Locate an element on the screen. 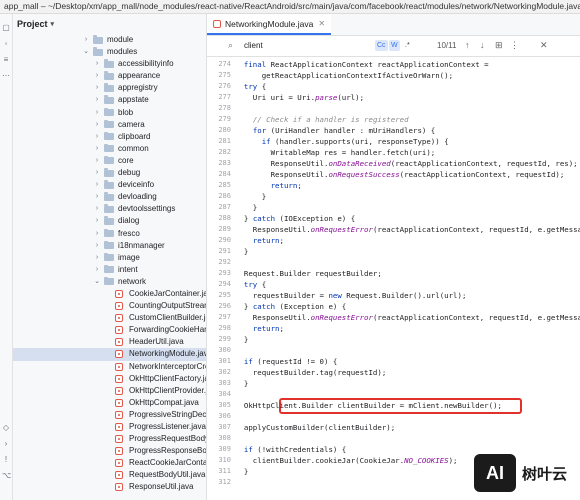  whole-words-toggle: W is located at coordinates (394, 45).